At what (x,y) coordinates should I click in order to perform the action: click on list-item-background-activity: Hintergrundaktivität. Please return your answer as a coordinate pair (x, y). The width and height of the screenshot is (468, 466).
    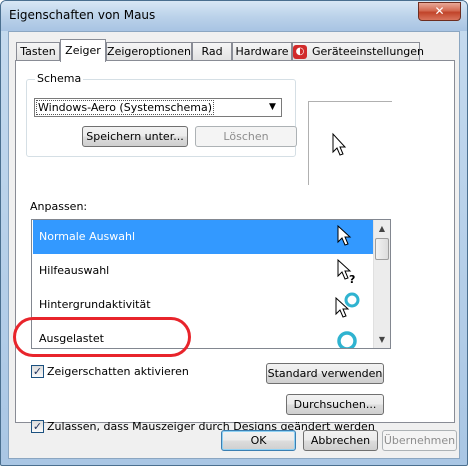
    Looking at the image, I should click on (203, 305).